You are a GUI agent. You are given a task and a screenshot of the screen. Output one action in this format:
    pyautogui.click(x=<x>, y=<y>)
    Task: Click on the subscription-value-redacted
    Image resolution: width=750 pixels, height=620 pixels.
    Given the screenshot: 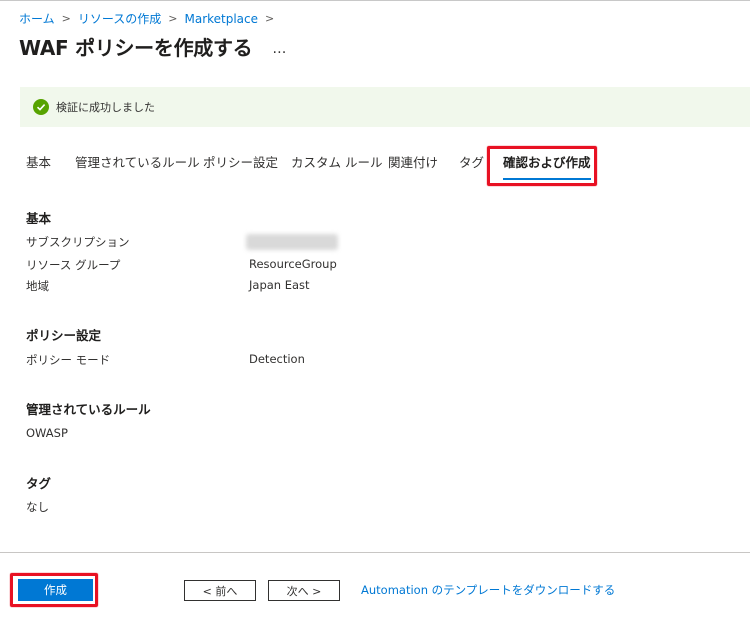 What is the action you would take?
    pyautogui.click(x=292, y=242)
    